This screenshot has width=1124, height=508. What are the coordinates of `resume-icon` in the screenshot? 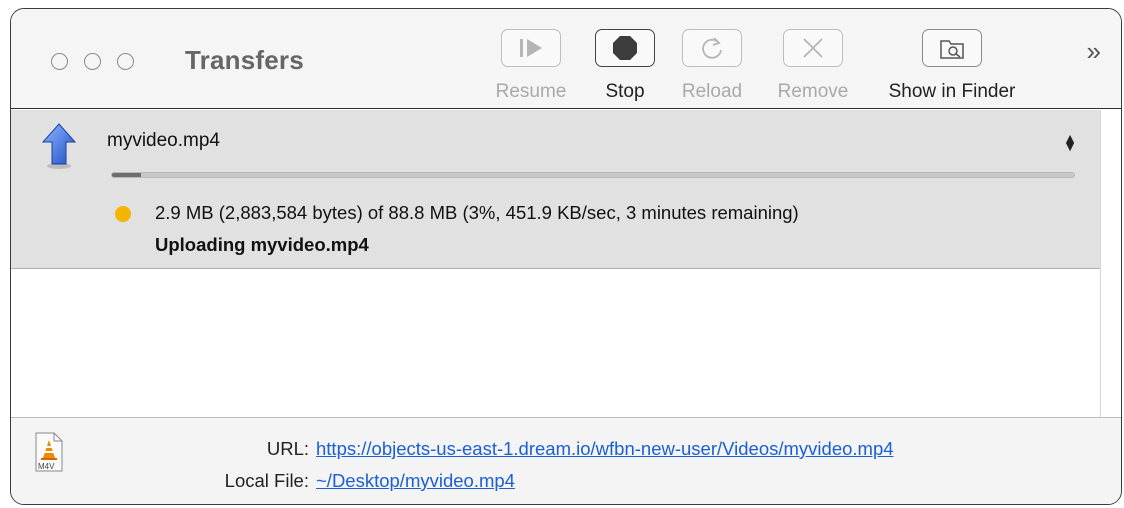 It's located at (531, 48).